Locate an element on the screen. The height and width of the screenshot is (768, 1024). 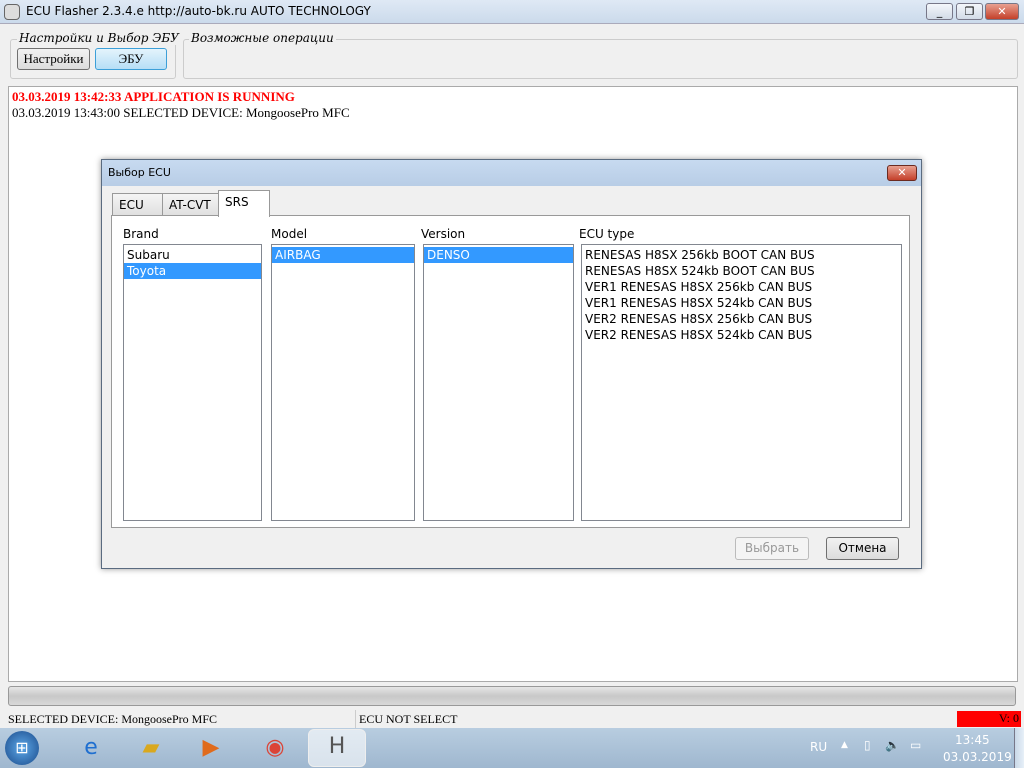
tab-ecu: ECU is located at coordinates (137, 204).